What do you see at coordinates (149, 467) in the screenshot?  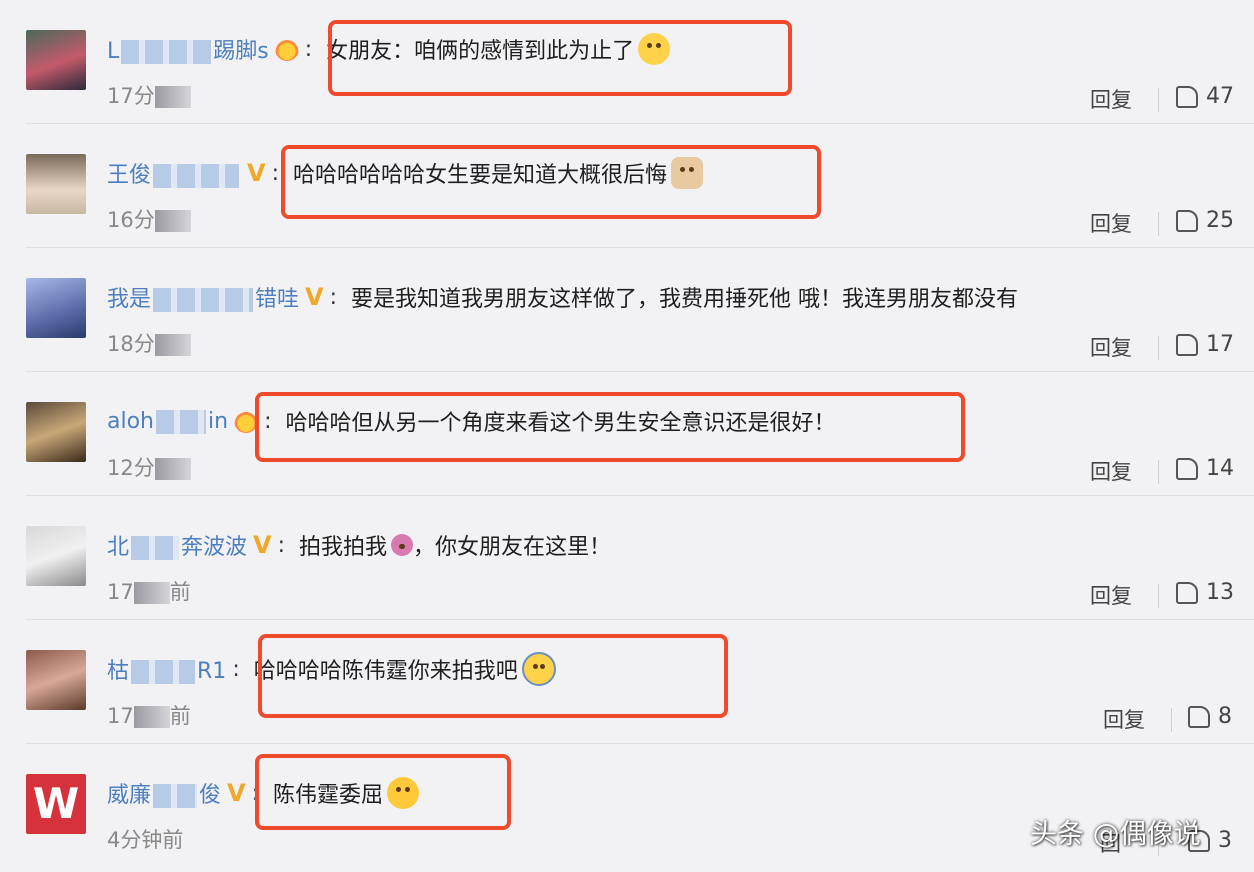 I see `timestamp: 12分` at bounding box center [149, 467].